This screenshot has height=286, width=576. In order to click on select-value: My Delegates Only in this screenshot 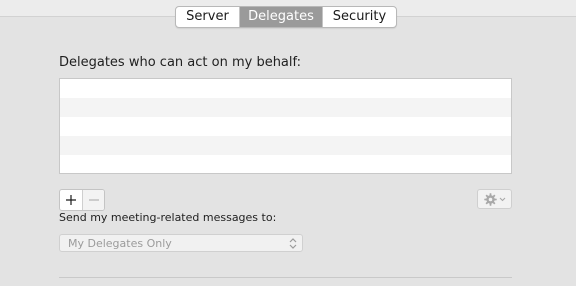, I will do `click(120, 243)`.